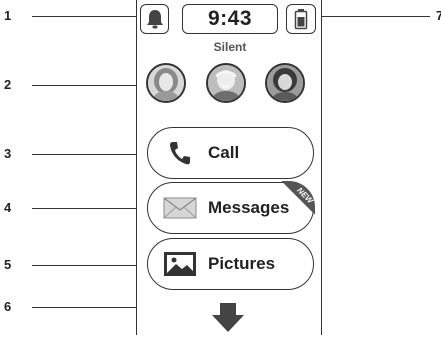 The width and height of the screenshot is (441, 338). I want to click on arrow-down-icon, so click(228, 317).